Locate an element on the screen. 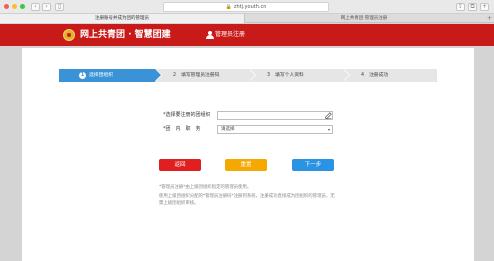 The height and width of the screenshot is (261, 494). back-nav-icon: ‹ is located at coordinates (35, 7).